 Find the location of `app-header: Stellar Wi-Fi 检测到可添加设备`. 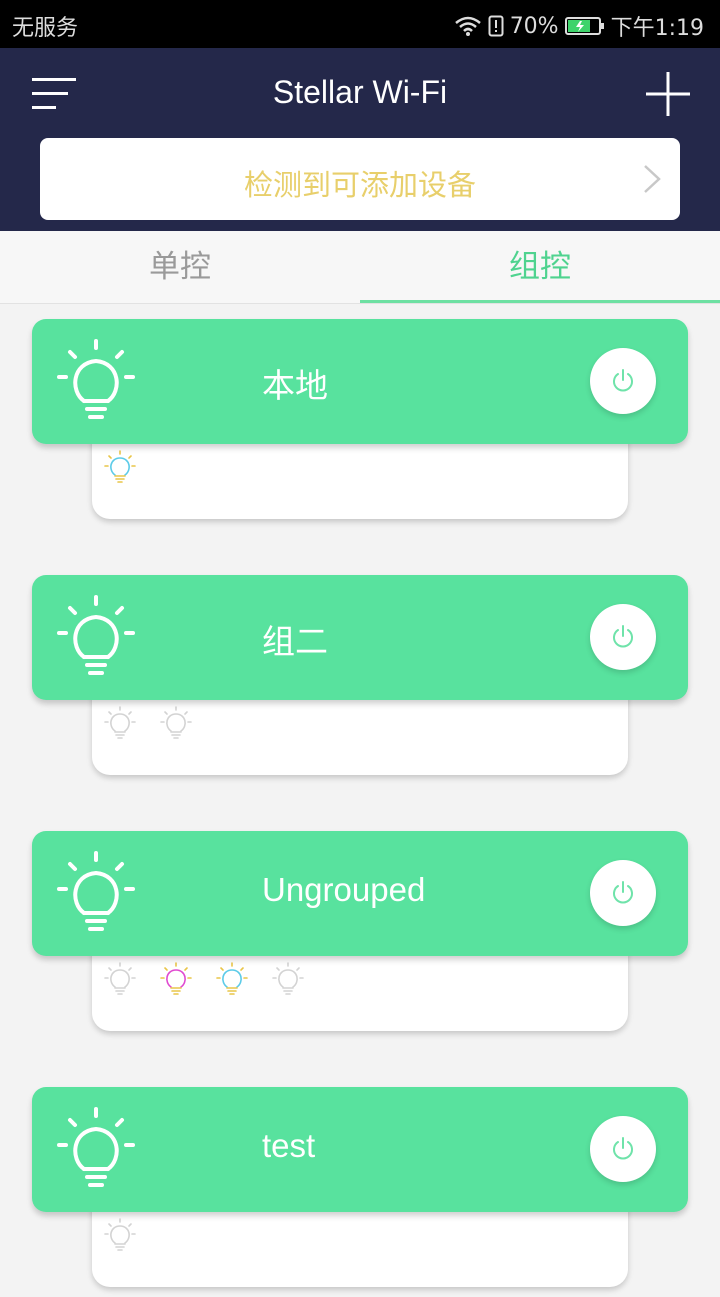

app-header: Stellar Wi-Fi 检测到可添加设备 is located at coordinates (360, 139).